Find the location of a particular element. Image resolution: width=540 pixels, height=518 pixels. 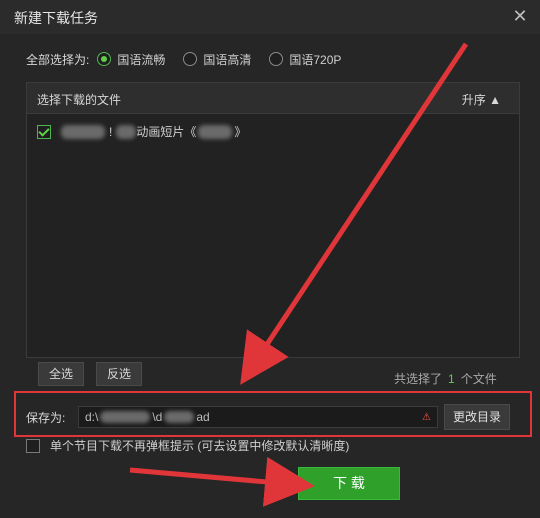

sort-button: 升序 ▲ is located at coordinates (481, 99).